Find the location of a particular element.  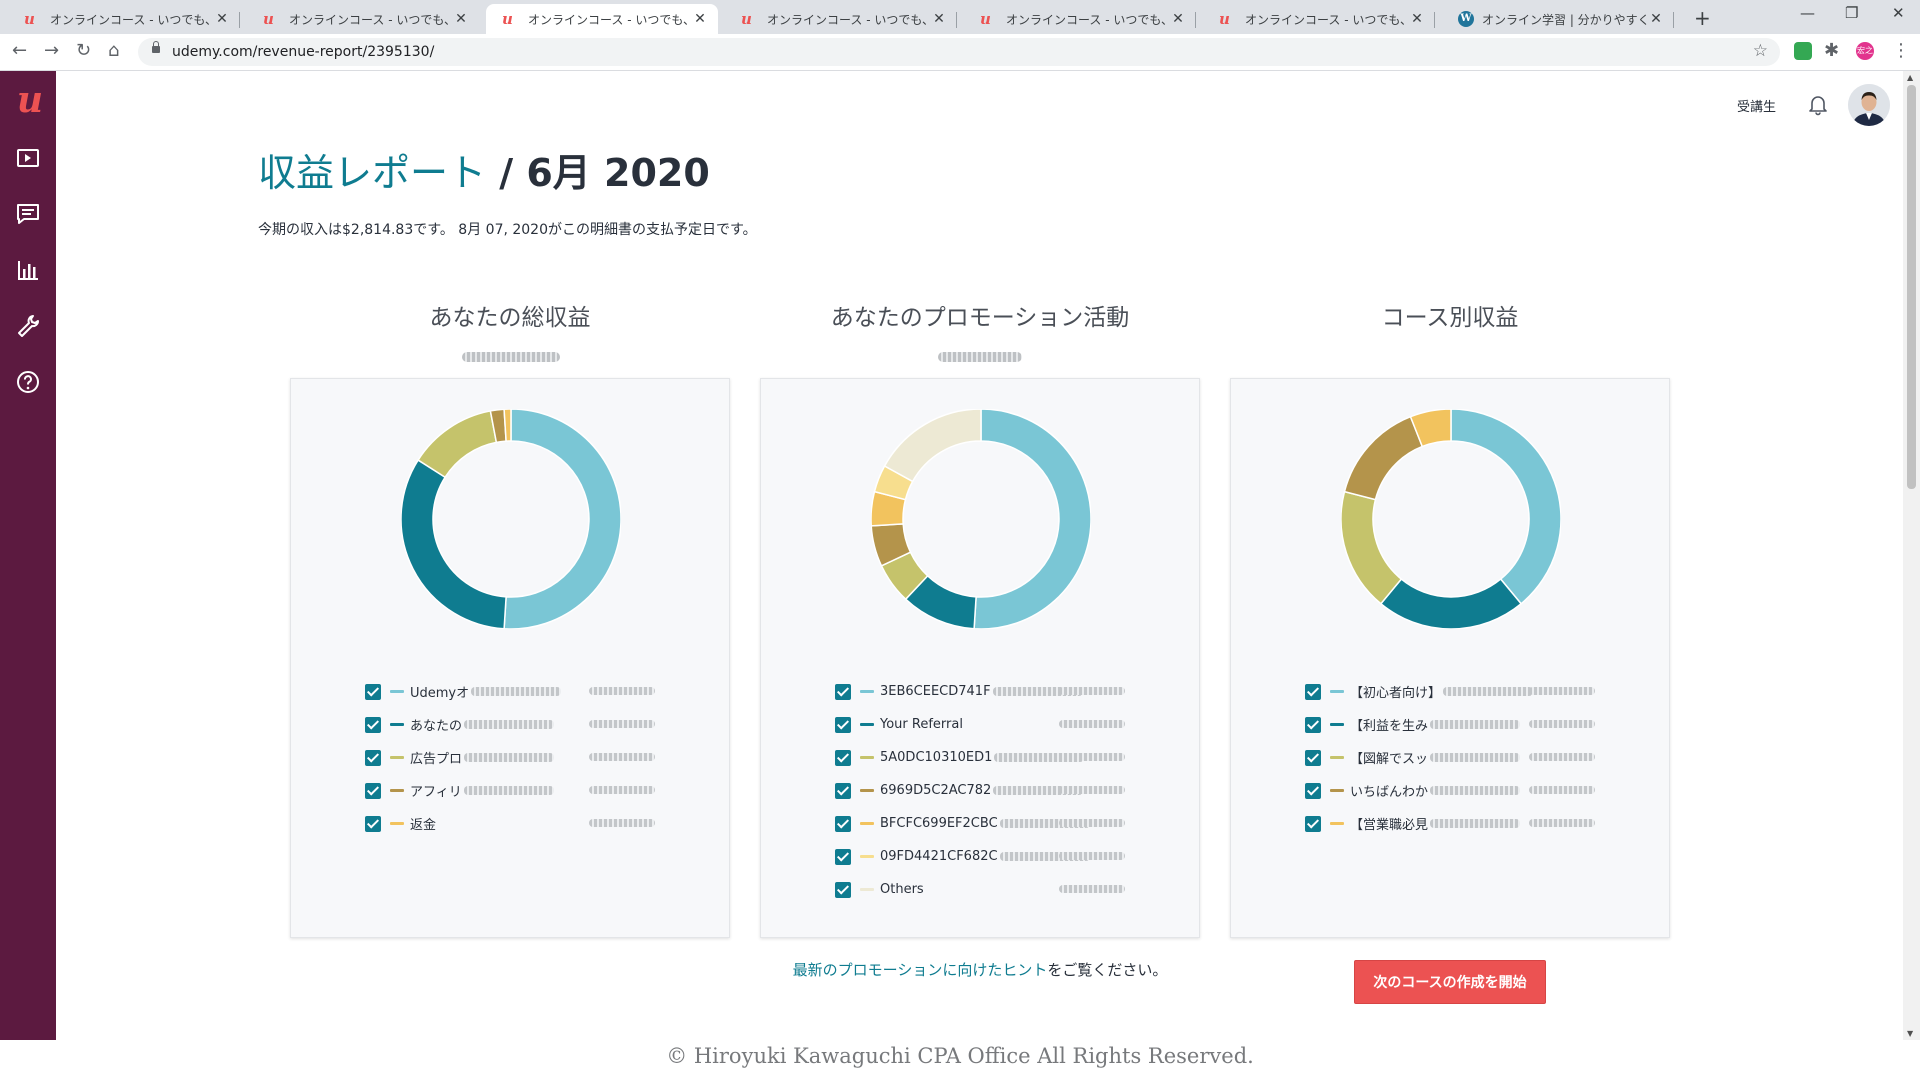

courses-icon is located at coordinates (28, 158).